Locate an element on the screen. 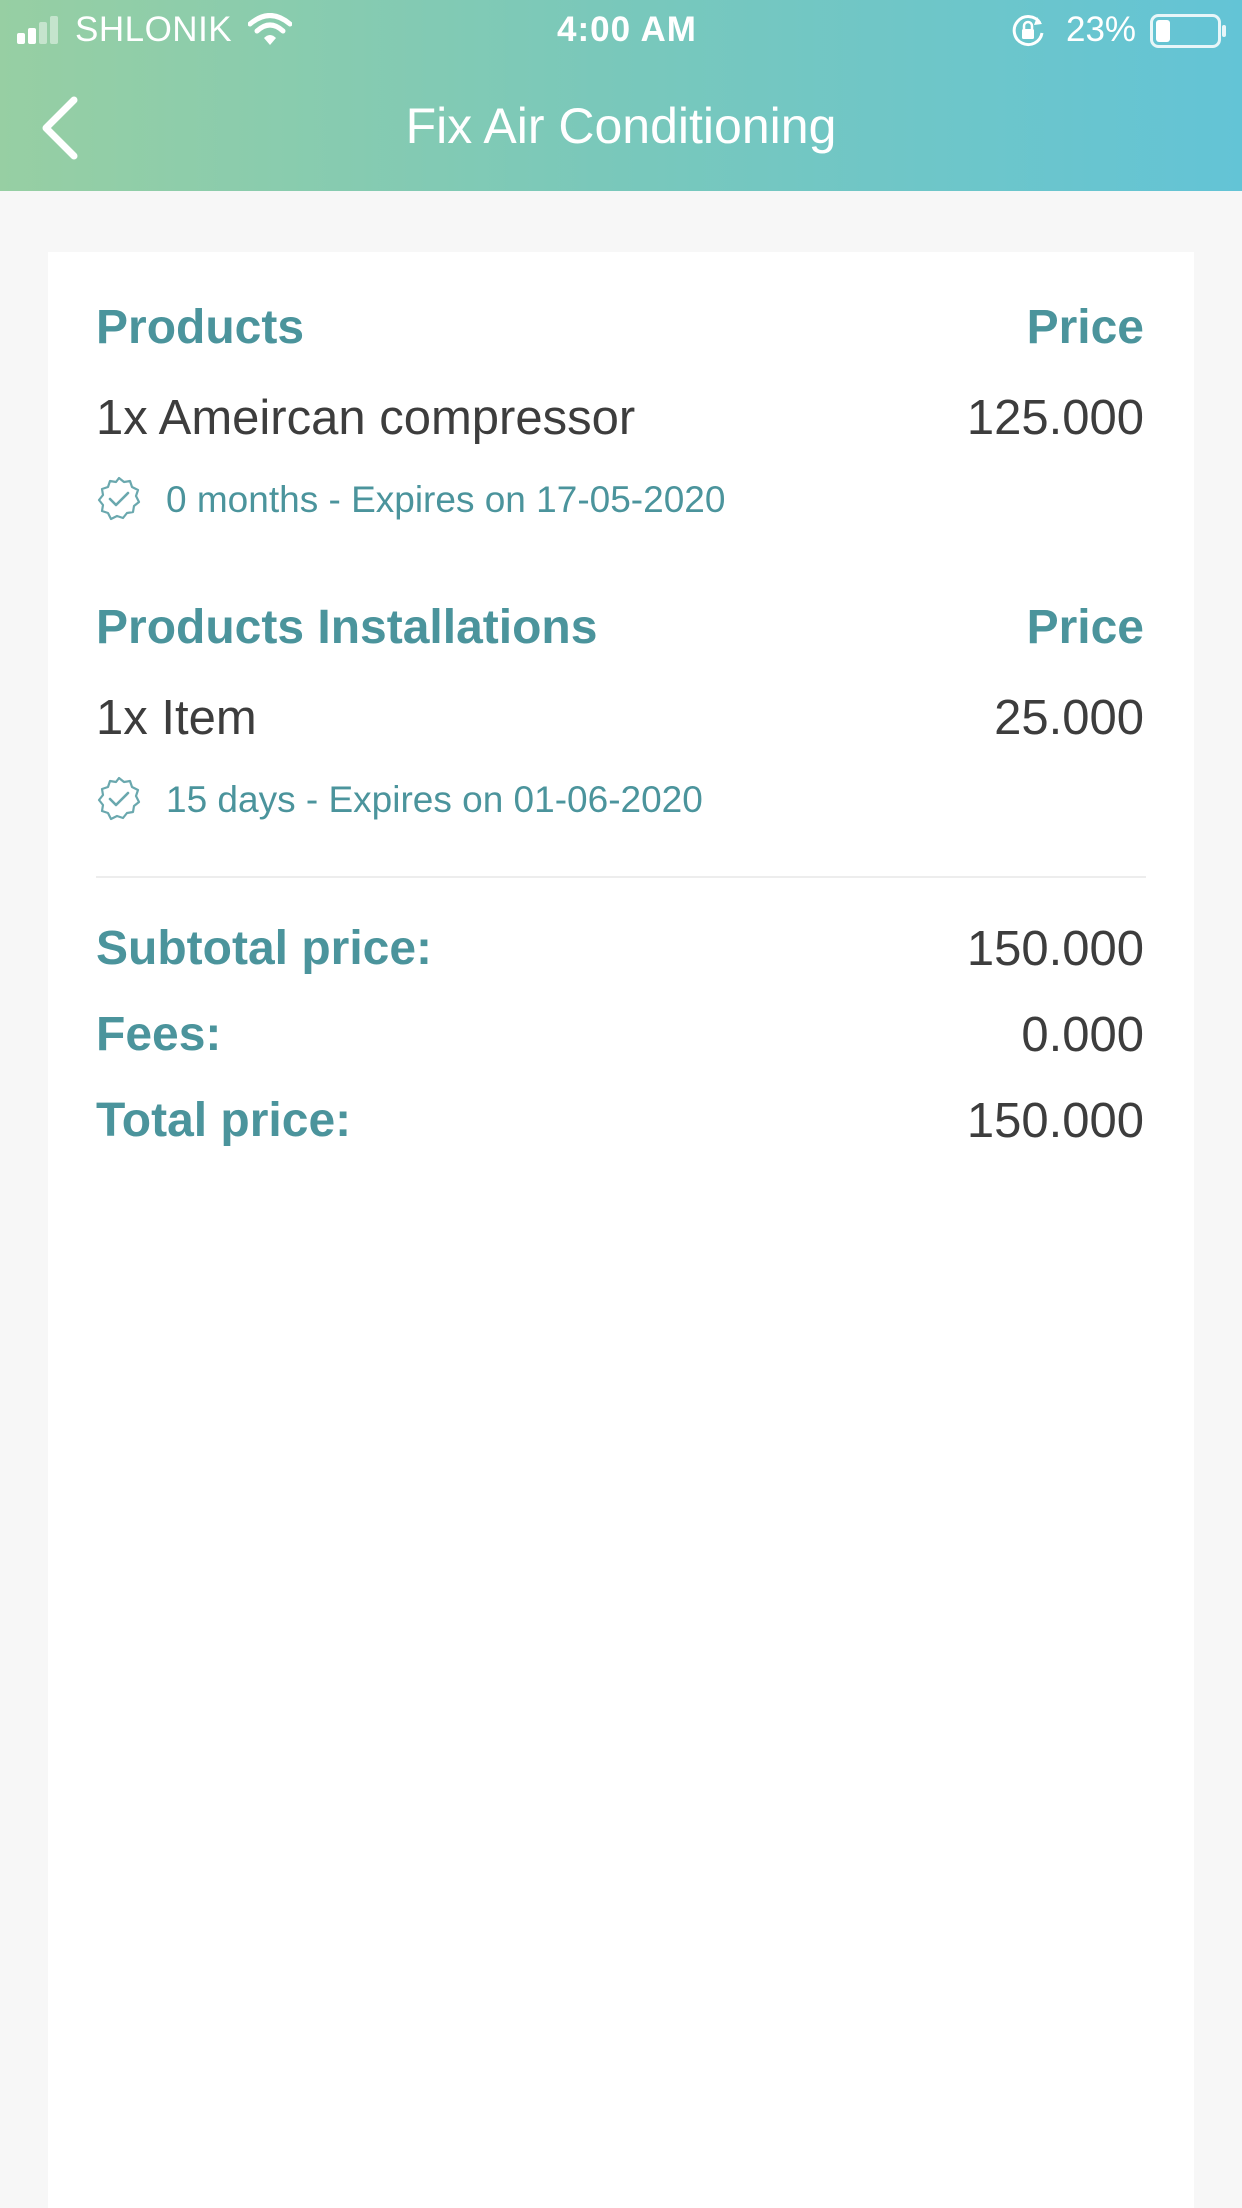 This screenshot has height=2208, width=1242. products-section-header: Products Price is located at coordinates (620, 328).